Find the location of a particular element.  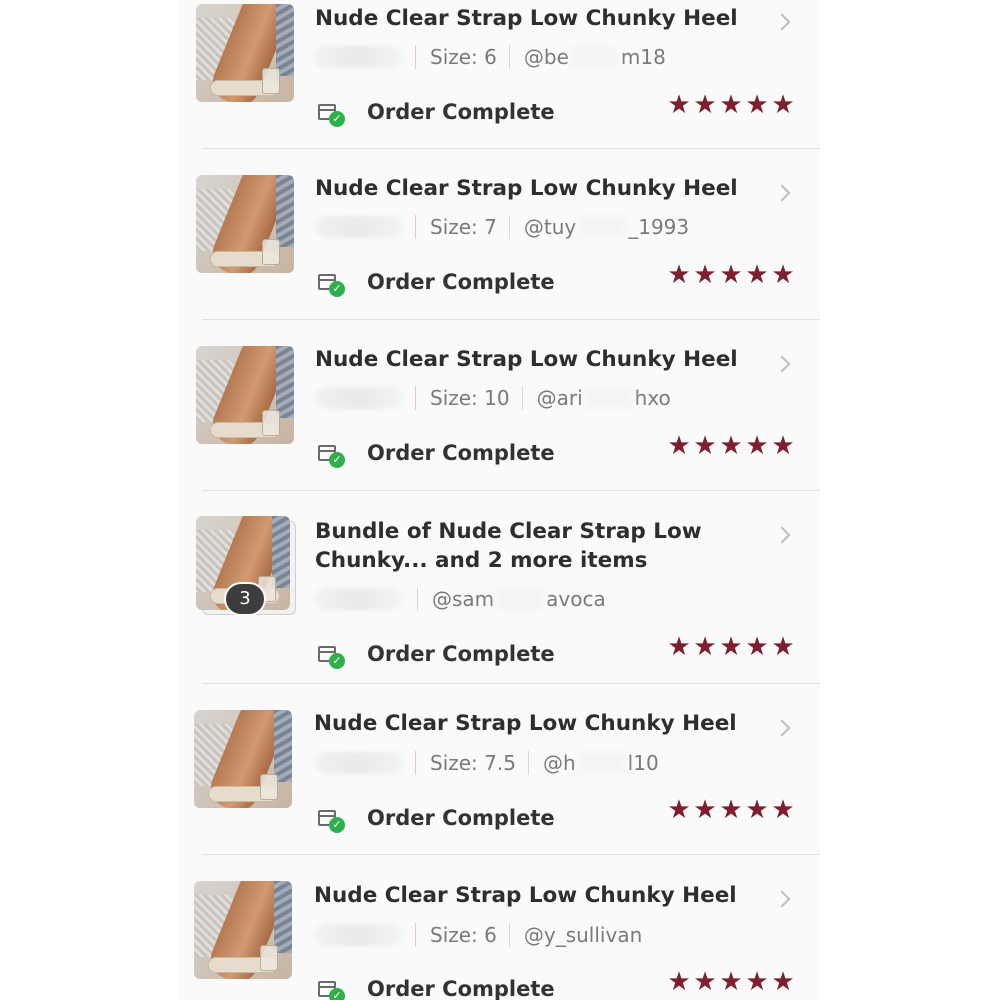

buyer-username-end: _1993 is located at coordinates (659, 227).